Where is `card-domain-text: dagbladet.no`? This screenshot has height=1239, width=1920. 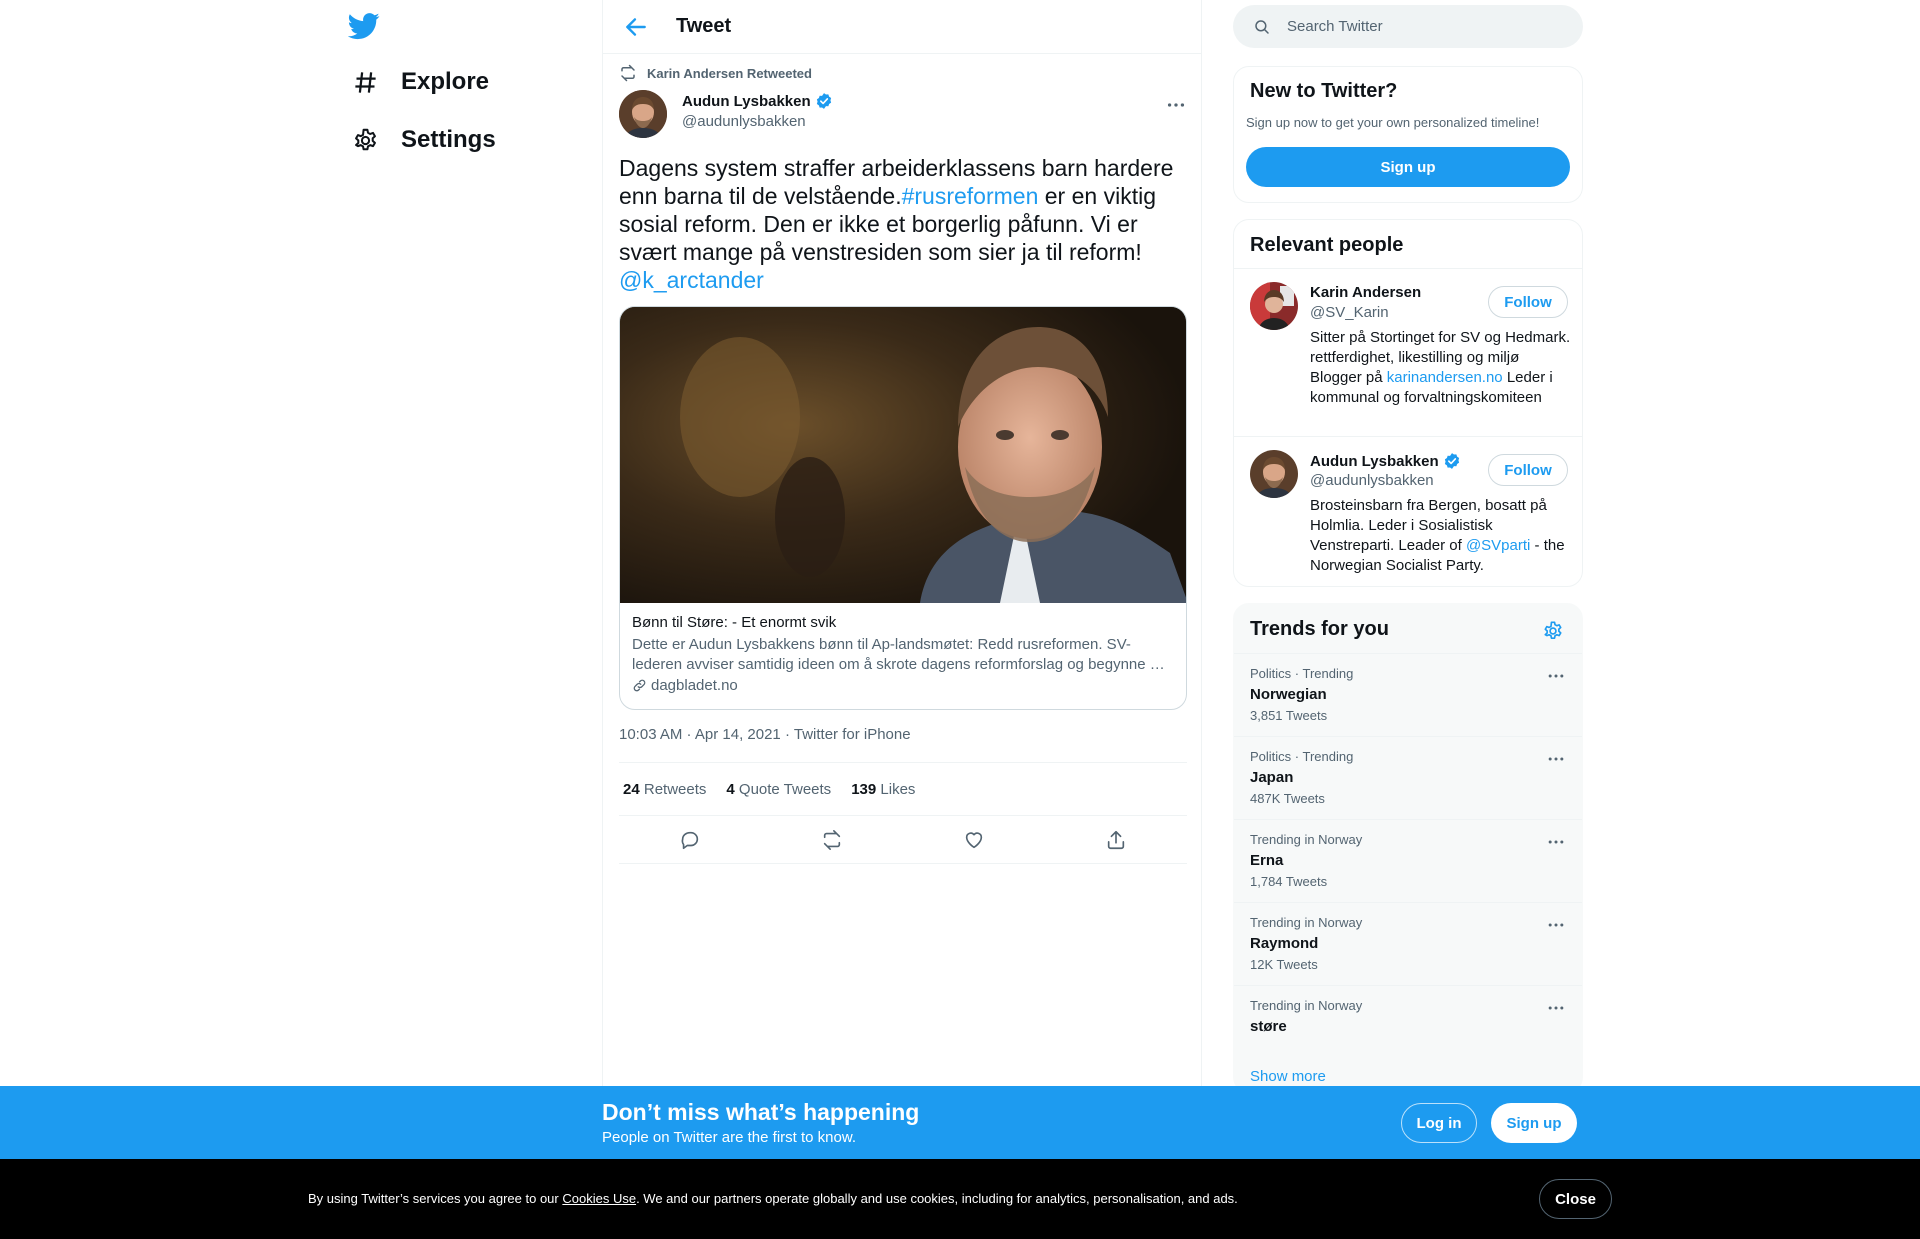 card-domain-text: dagbladet.no is located at coordinates (694, 685).